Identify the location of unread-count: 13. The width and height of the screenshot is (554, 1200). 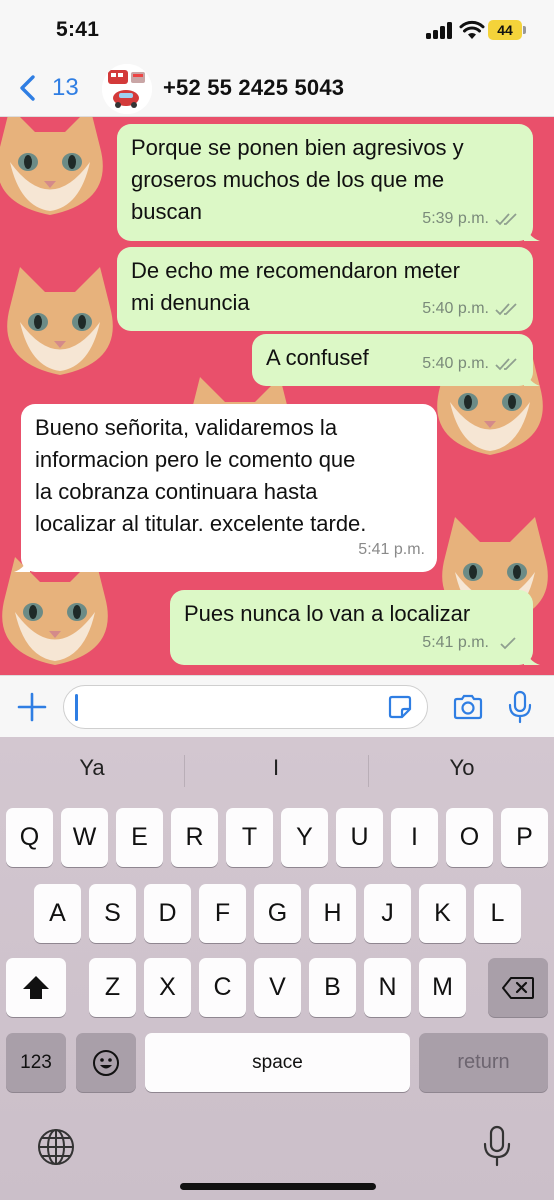
(65, 87).